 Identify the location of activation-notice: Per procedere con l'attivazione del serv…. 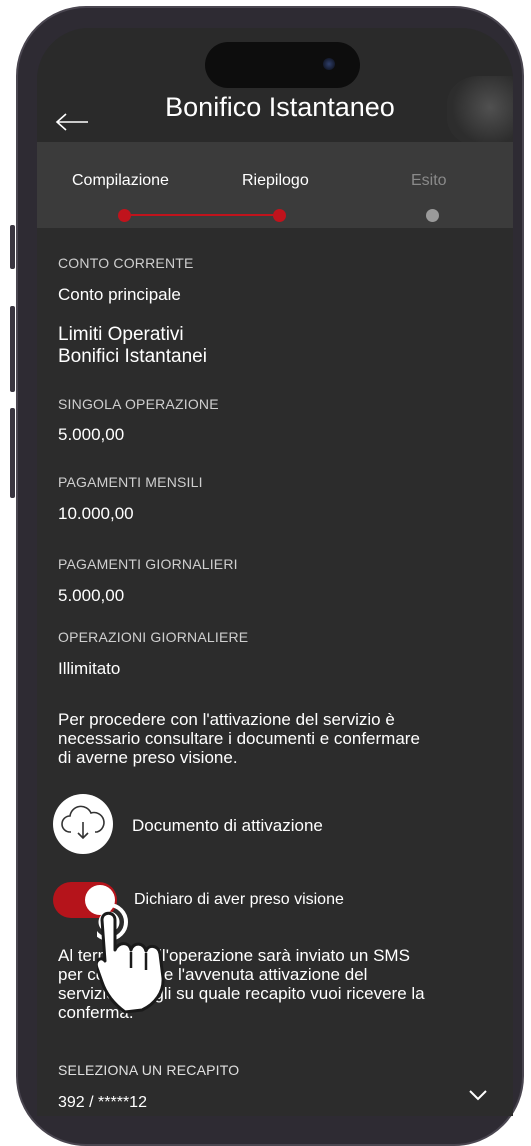
(278, 738).